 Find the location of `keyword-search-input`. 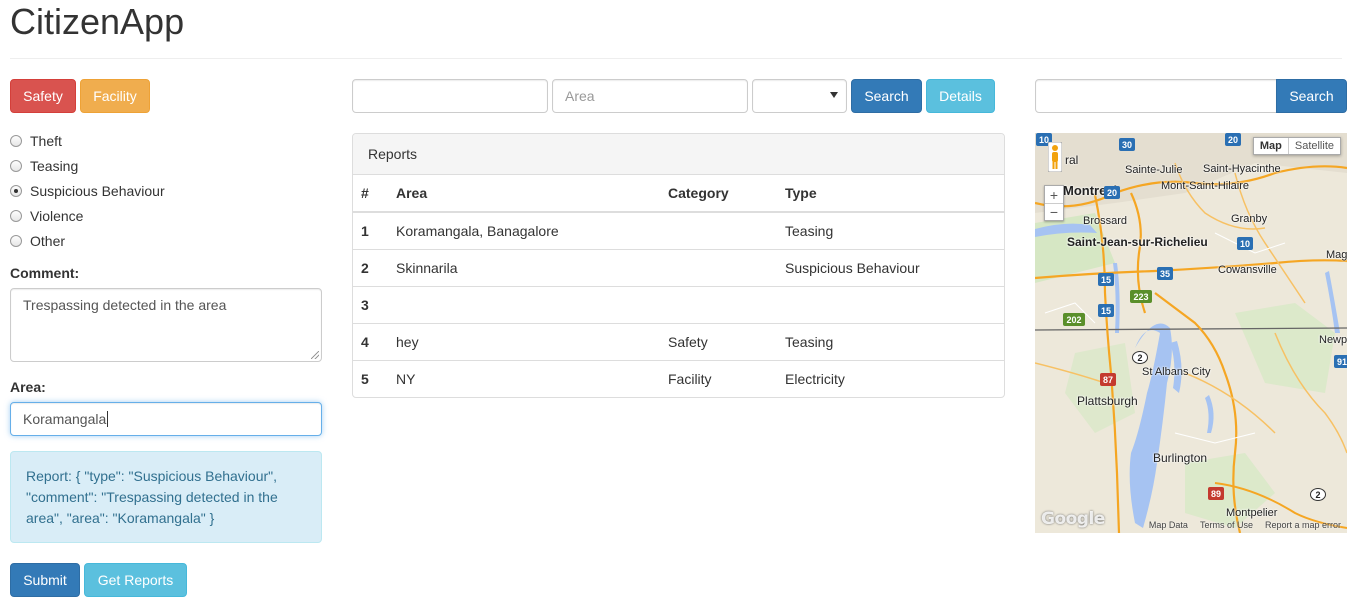

keyword-search-input is located at coordinates (450, 96).